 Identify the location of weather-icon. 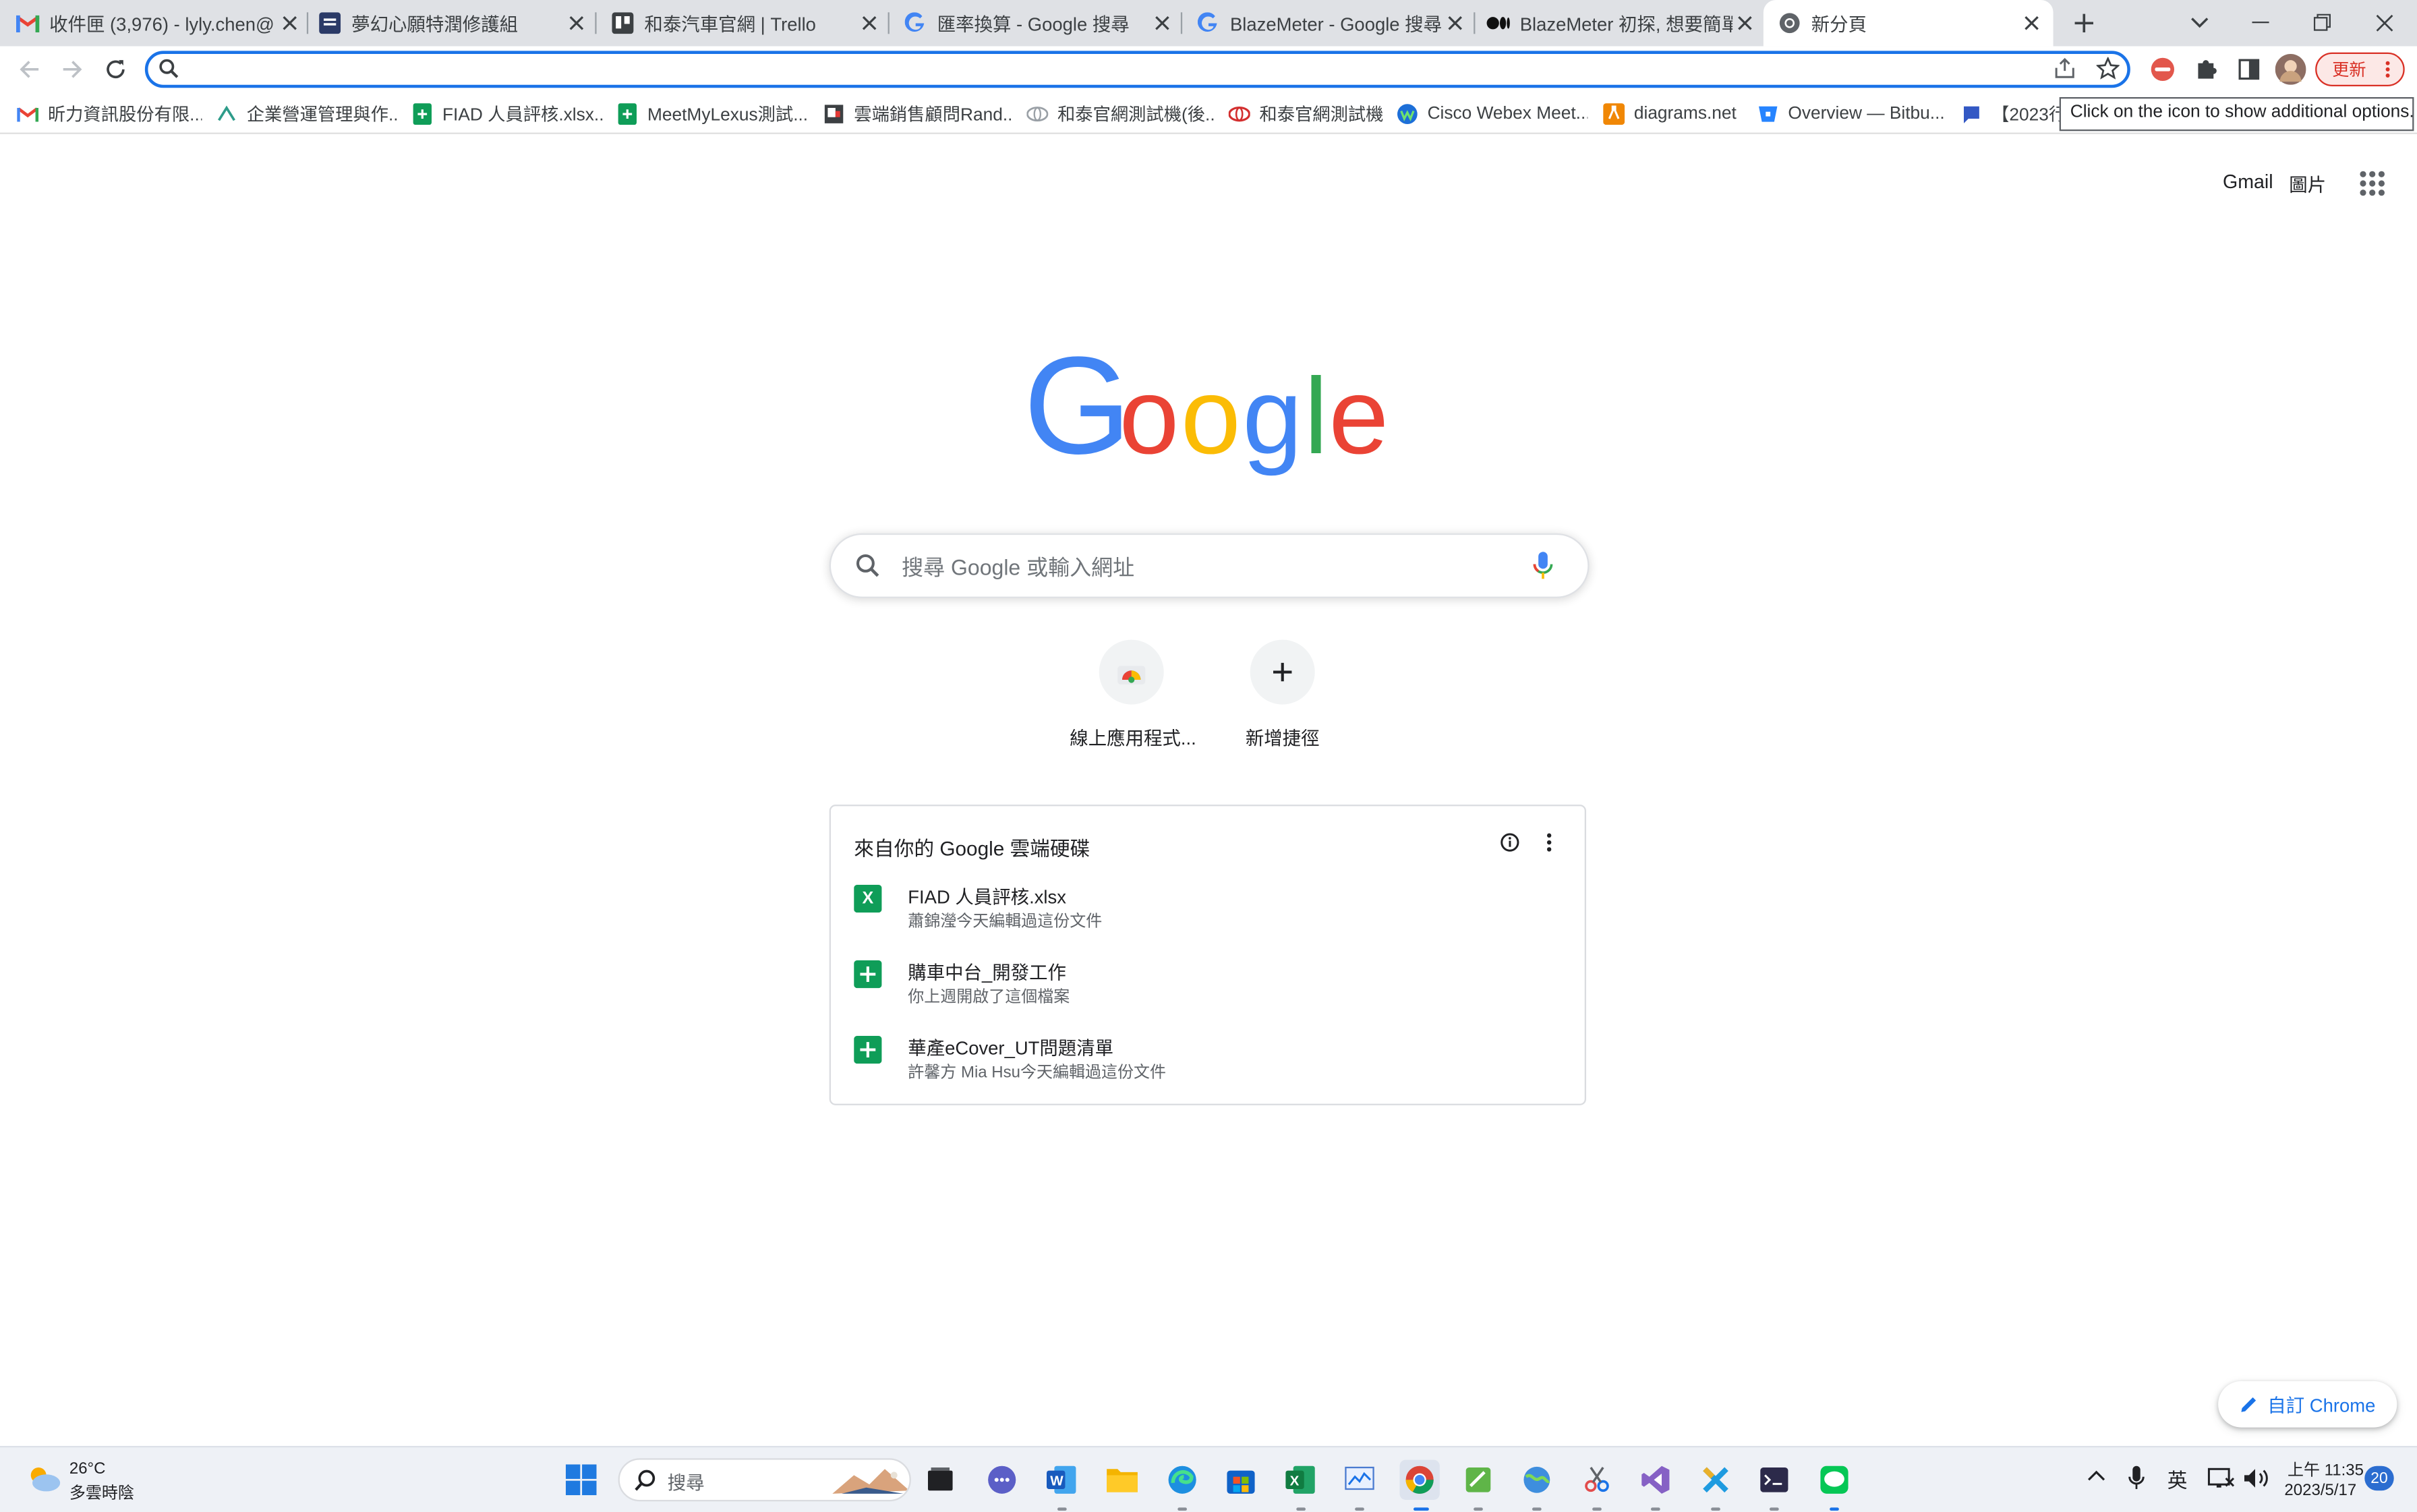
(43, 1478).